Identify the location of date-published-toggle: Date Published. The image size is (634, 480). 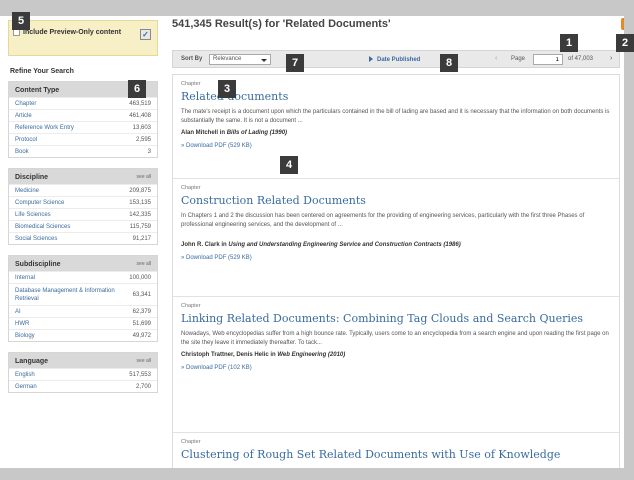
(394, 59).